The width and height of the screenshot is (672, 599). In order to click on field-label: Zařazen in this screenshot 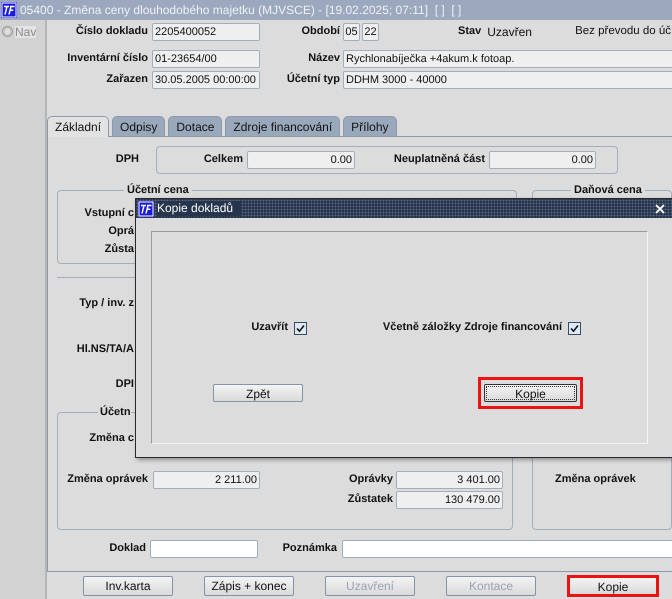, I will do `click(127, 80)`.